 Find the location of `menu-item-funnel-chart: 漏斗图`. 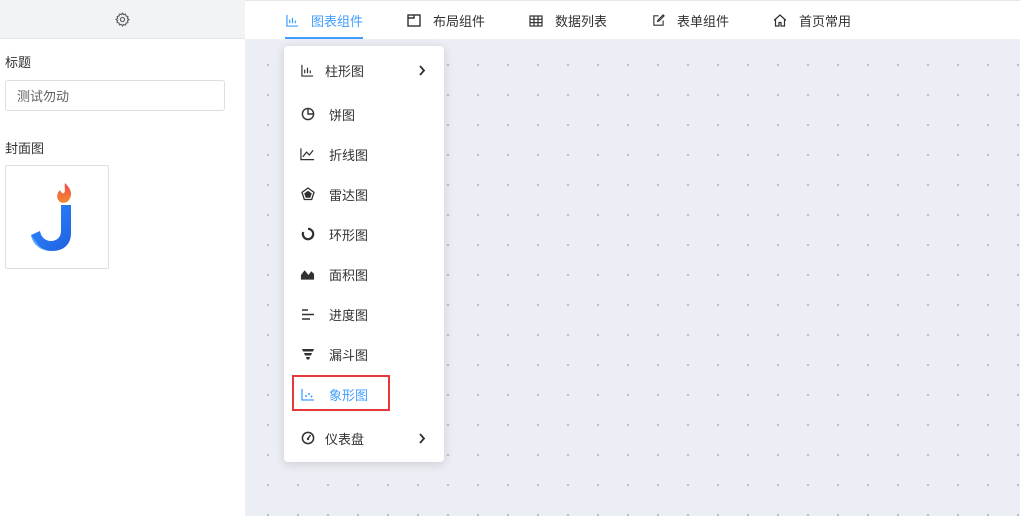

menu-item-funnel-chart: 漏斗图 is located at coordinates (364, 354).